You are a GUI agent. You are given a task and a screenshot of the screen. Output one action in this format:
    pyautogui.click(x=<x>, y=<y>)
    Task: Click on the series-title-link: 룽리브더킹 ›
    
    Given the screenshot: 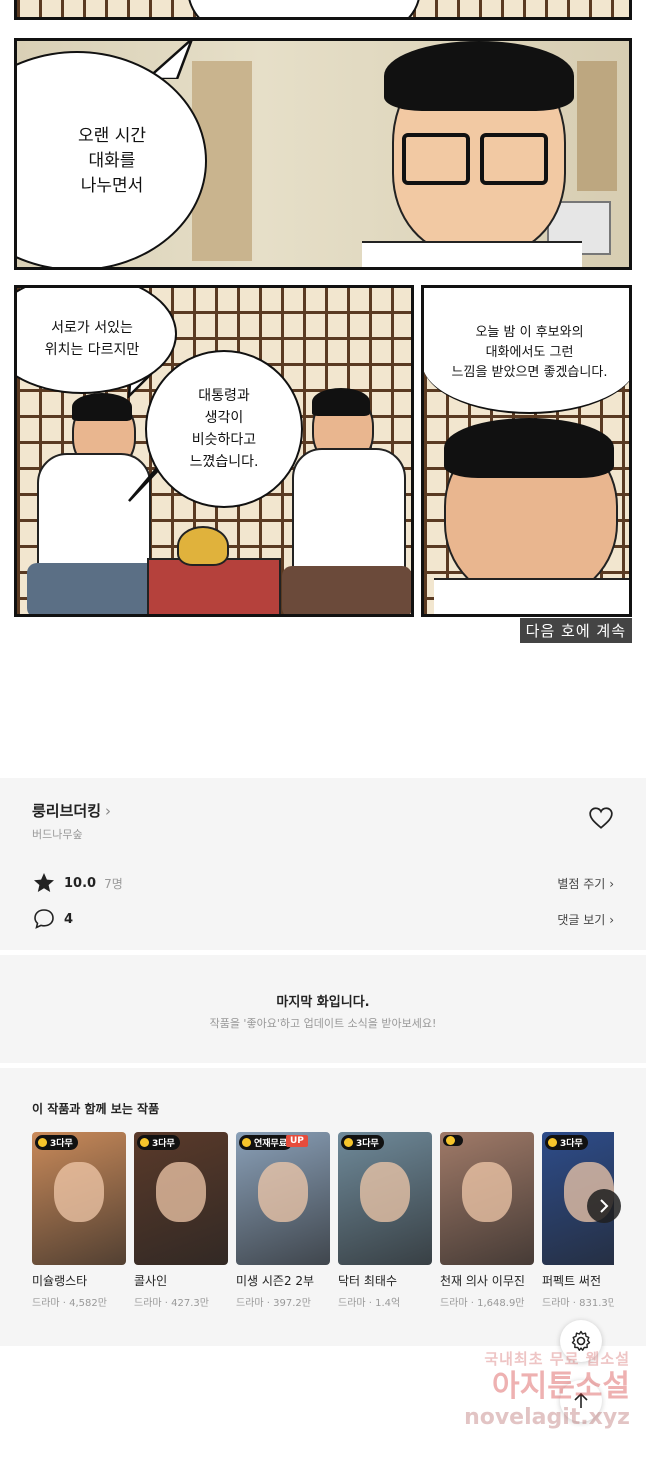 What is the action you would take?
    pyautogui.click(x=71, y=810)
    